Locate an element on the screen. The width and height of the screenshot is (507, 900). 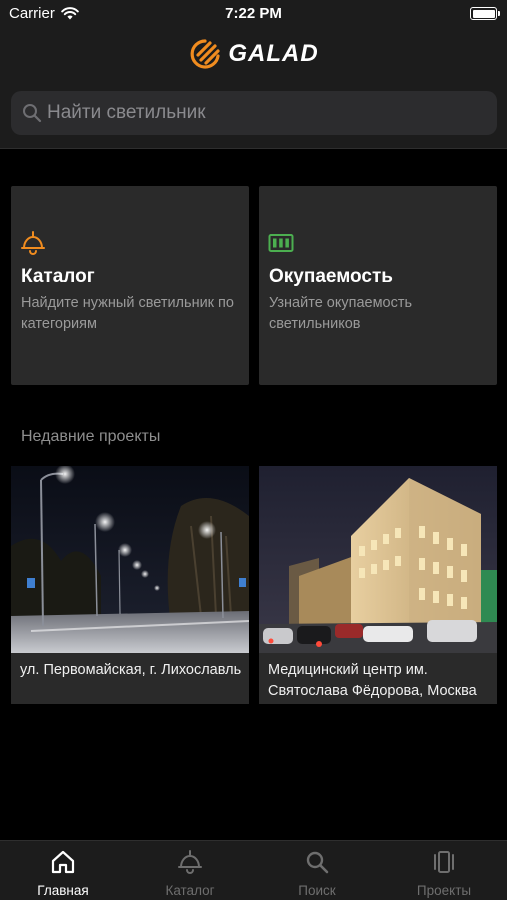
home-icon is located at coordinates (63, 862).